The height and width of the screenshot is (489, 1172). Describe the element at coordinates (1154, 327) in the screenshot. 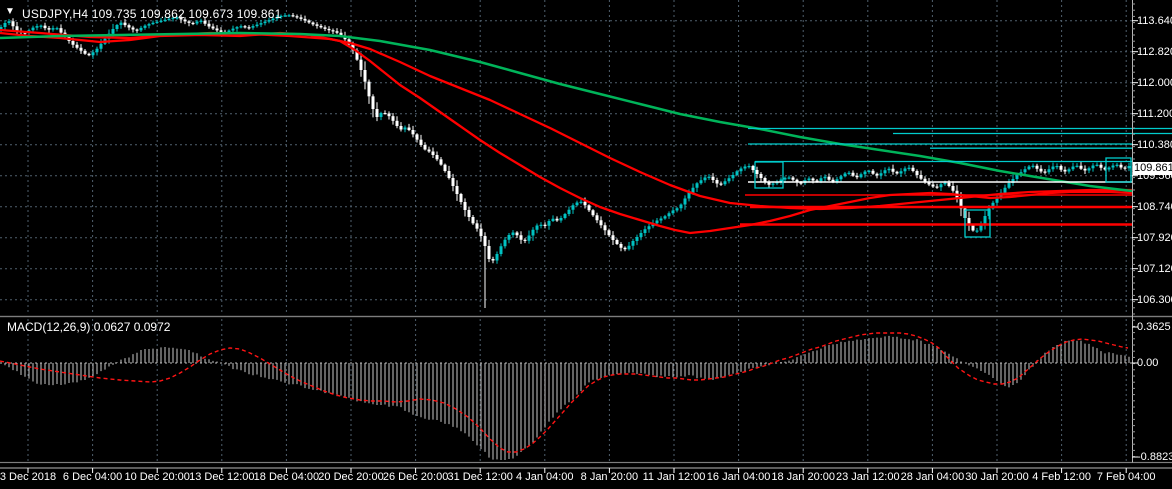

I see `macd-axis-label: 0.3625` at that location.